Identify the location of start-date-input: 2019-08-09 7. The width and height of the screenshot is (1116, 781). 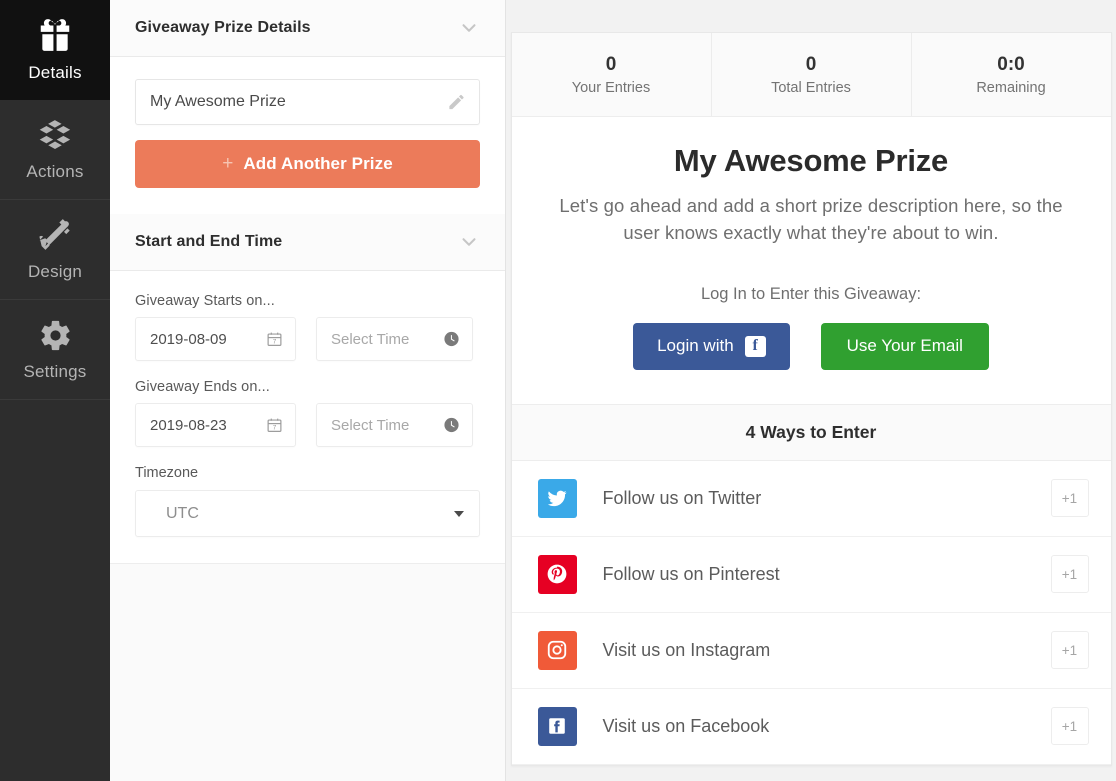
(215, 339).